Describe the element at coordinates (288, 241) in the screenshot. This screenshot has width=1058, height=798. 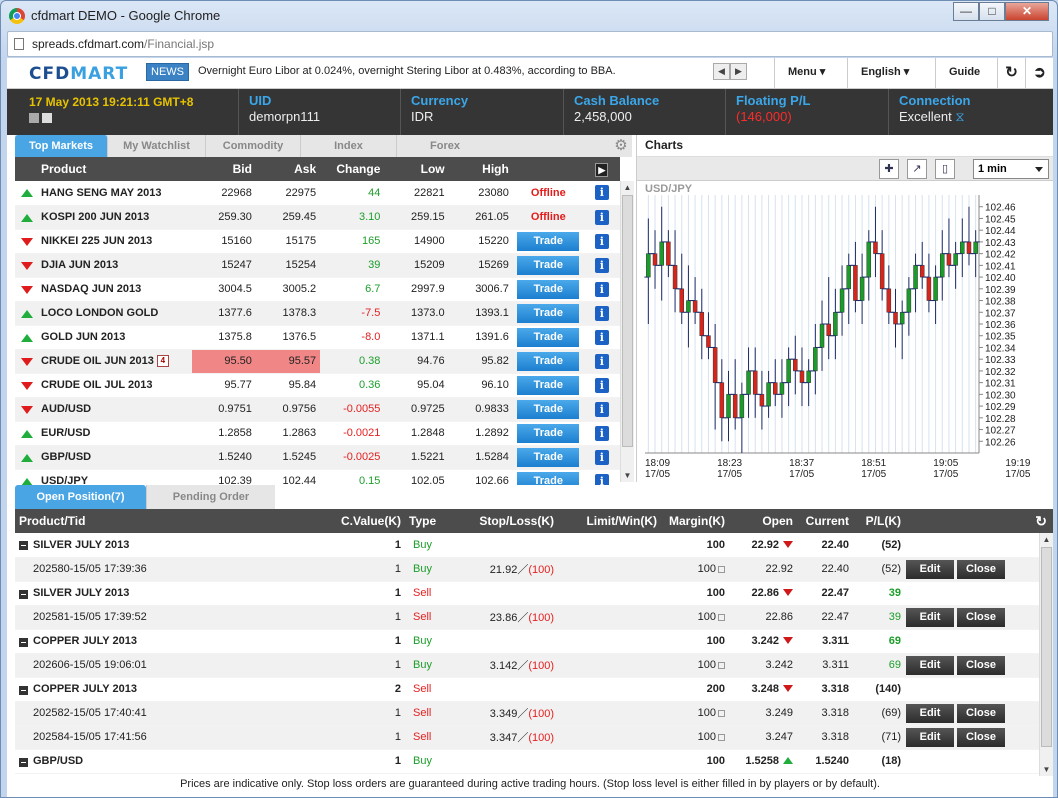
I see `market-ask: 15175` at that location.